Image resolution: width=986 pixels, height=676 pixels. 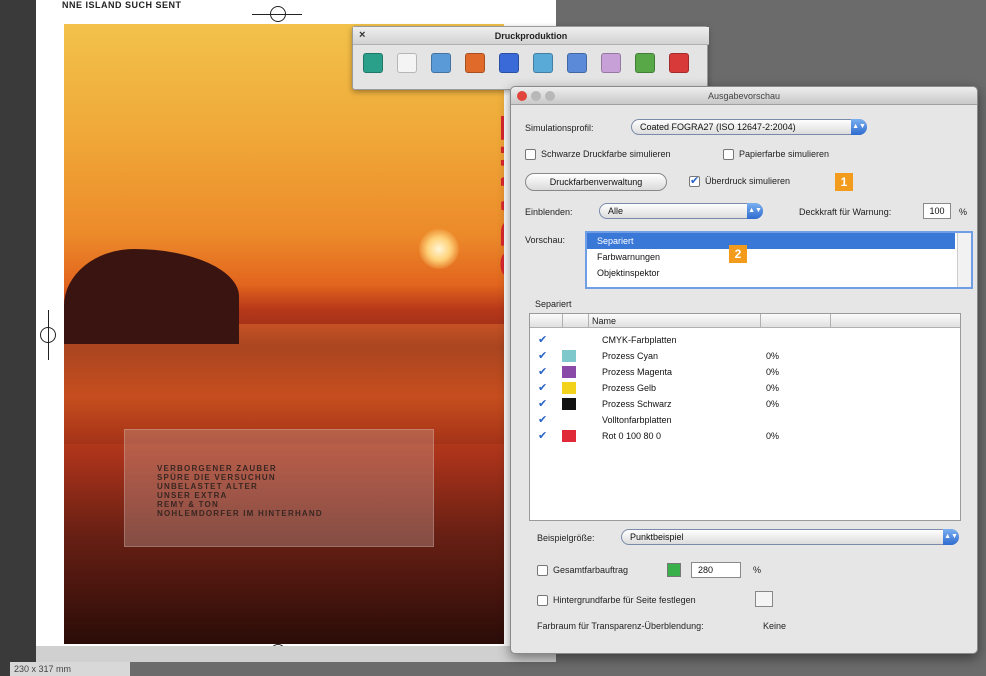 What do you see at coordinates (748, 181) in the screenshot?
I see `ueberdruck-label: Überdruck simulieren` at bounding box center [748, 181].